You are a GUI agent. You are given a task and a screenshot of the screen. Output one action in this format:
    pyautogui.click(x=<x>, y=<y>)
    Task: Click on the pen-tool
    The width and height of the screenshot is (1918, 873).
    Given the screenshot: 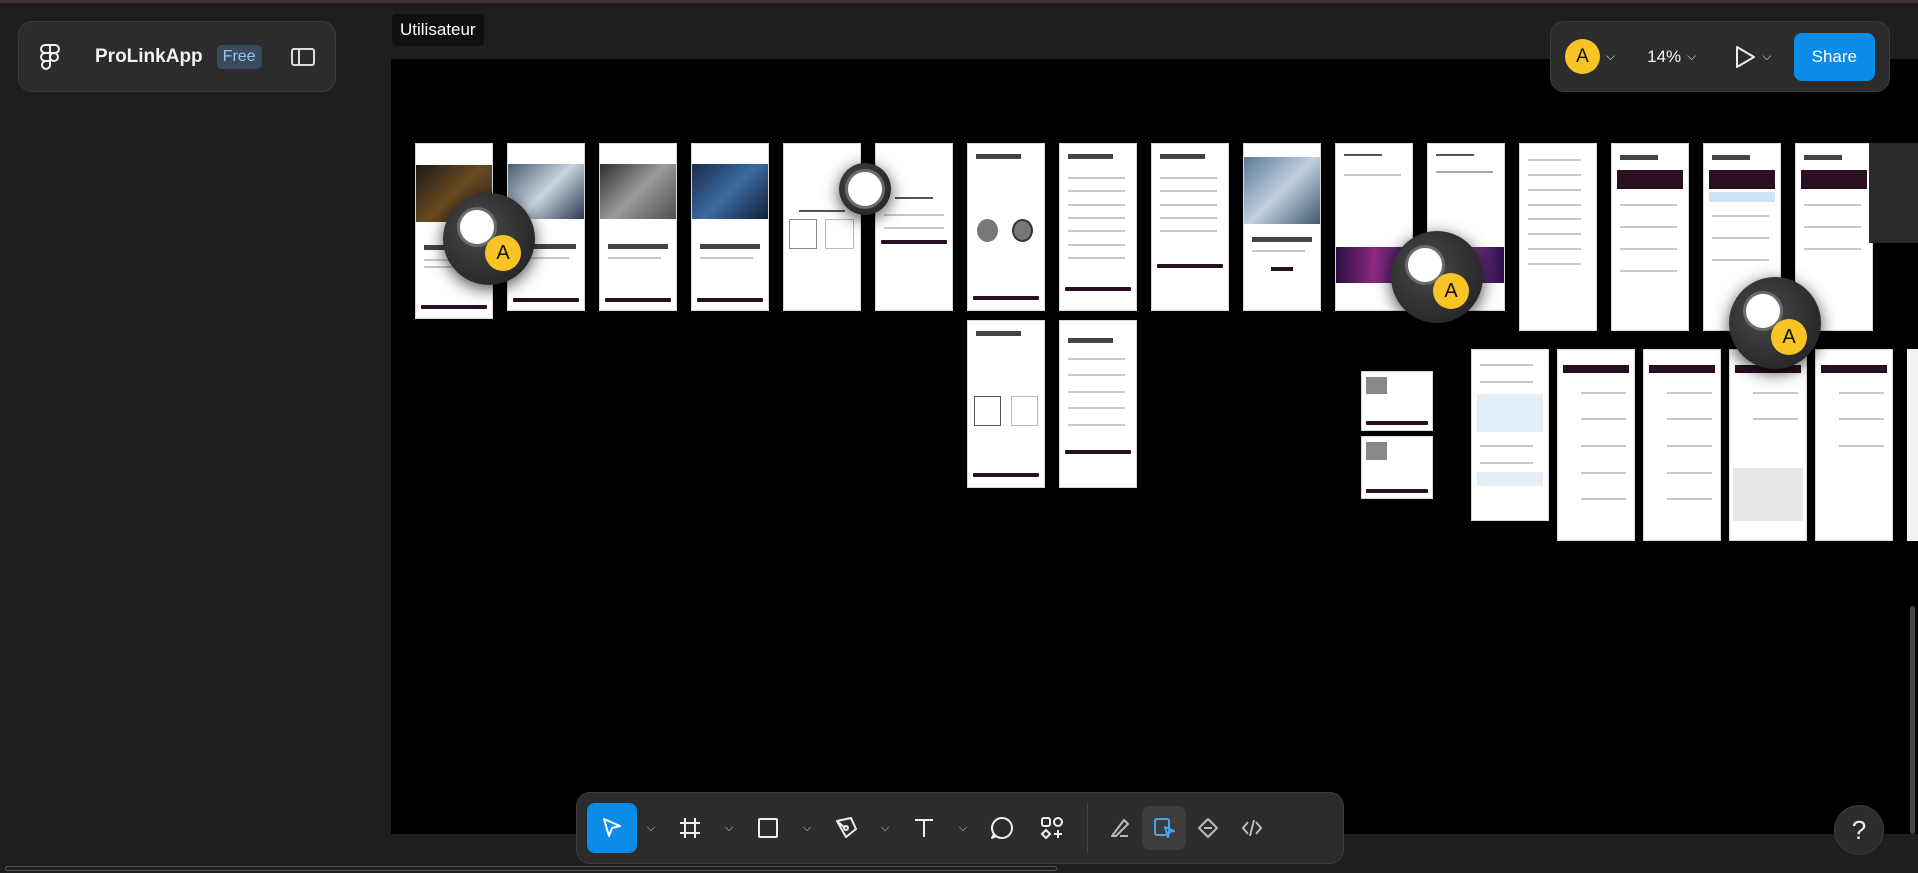 What is the action you would take?
    pyautogui.click(x=846, y=828)
    